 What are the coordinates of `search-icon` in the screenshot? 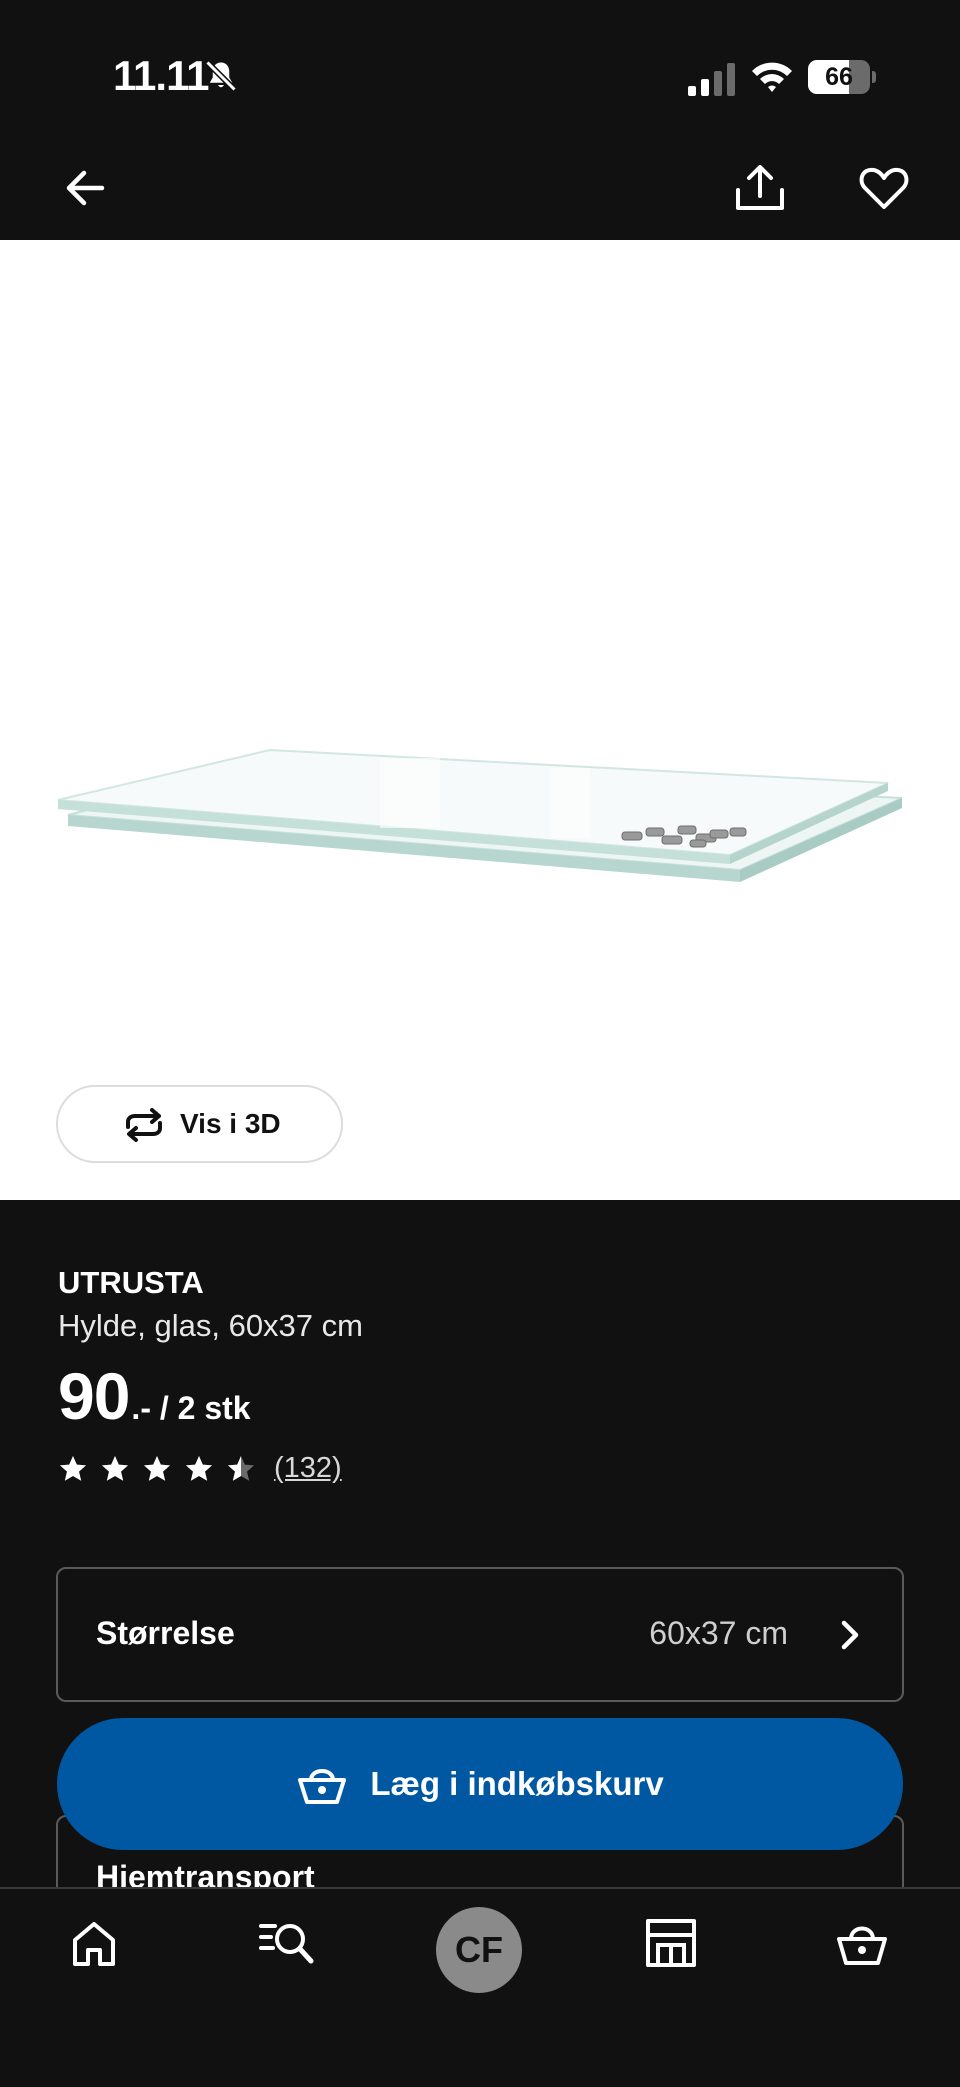 It's located at (287, 1942).